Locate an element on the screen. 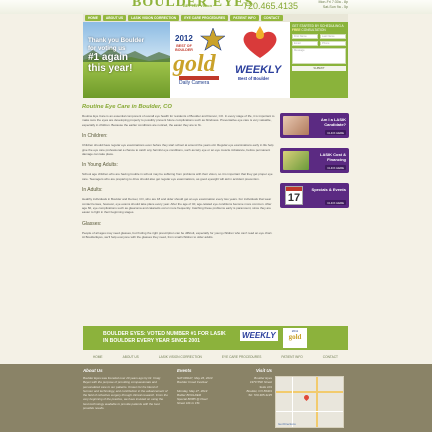 This screenshot has height=432, width=432. lasik-candidate-button: Am I a LASIK Candidate? CLICK HERE is located at coordinates (314, 125).